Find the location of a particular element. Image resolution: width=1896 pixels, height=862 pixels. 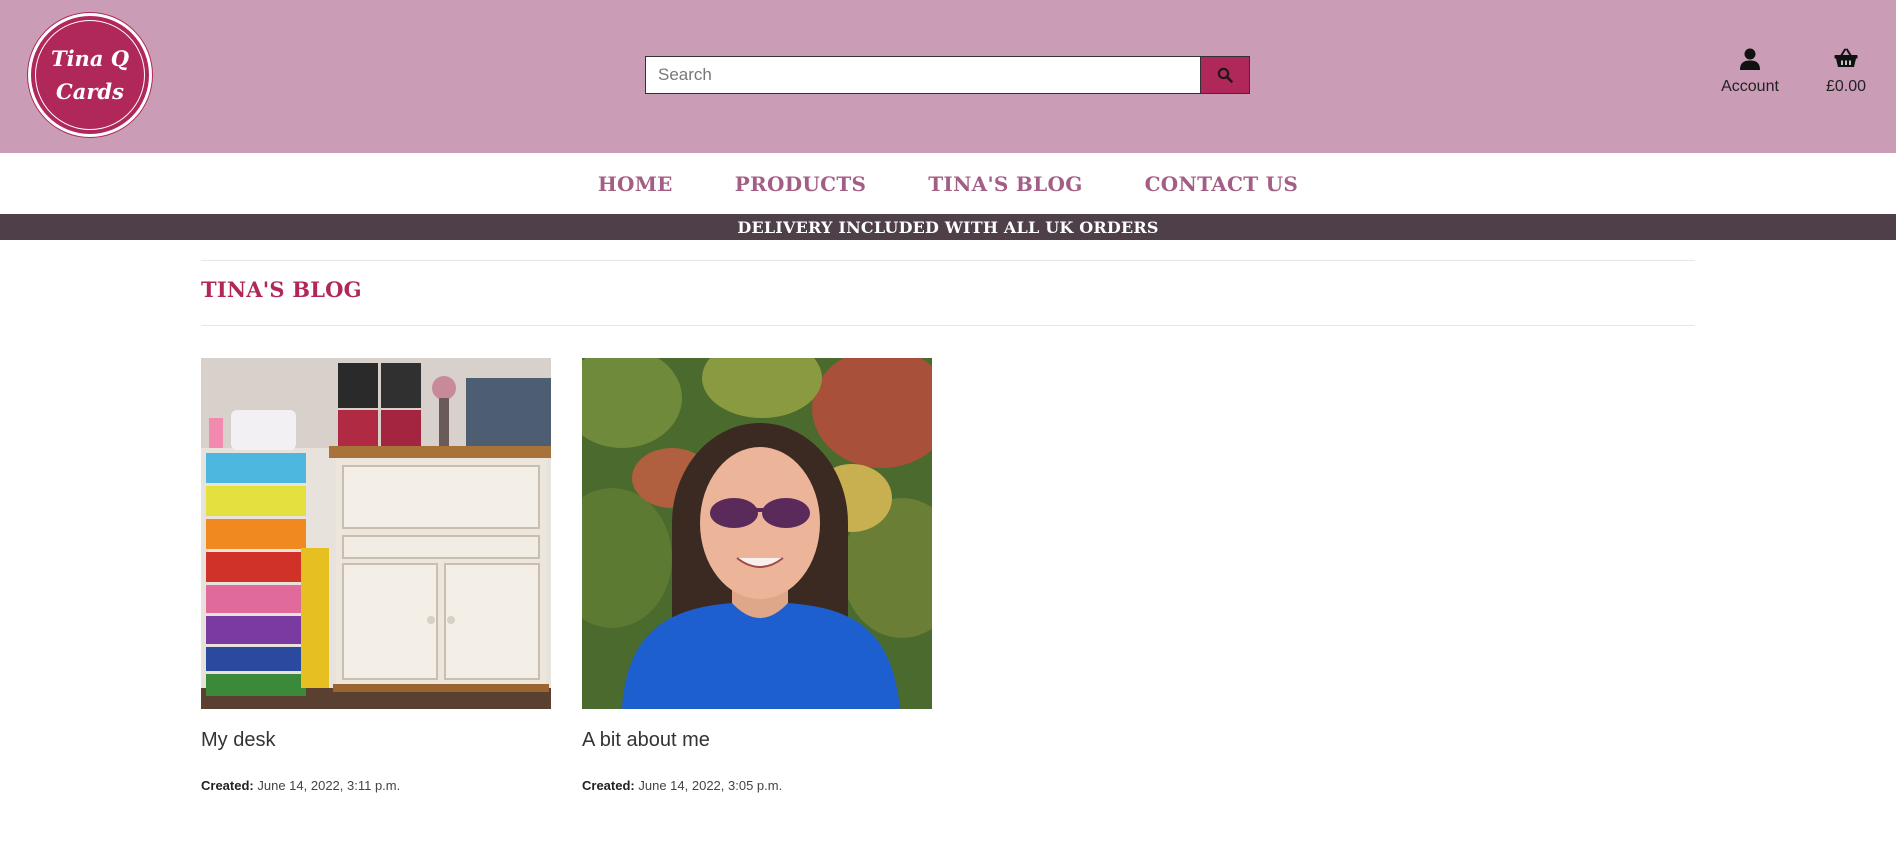

page-title: TINA'S BLOG is located at coordinates (281, 289).